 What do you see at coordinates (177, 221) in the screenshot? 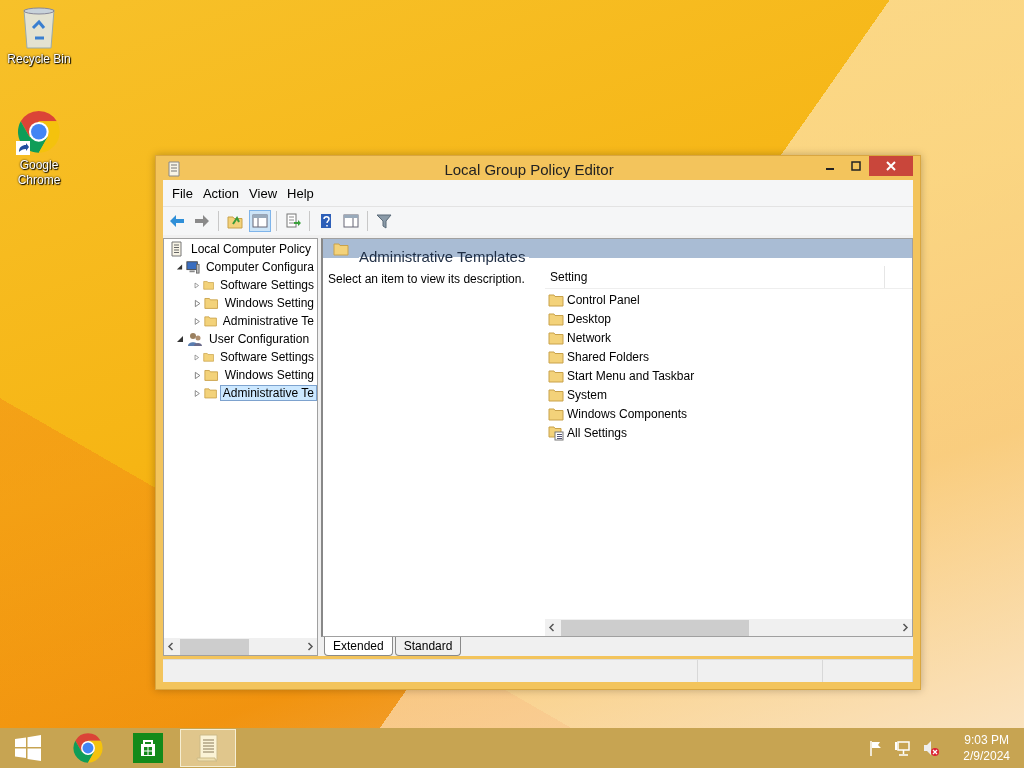
I see `back-arrow-icon` at bounding box center [177, 221].